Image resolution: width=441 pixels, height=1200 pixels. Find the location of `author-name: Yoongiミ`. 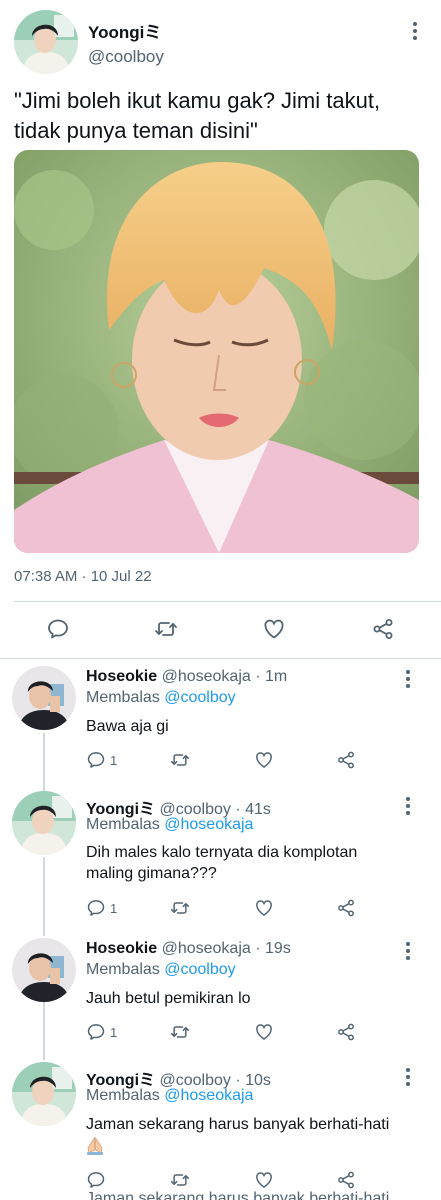

author-name: Yoongiミ is located at coordinates (124, 30).